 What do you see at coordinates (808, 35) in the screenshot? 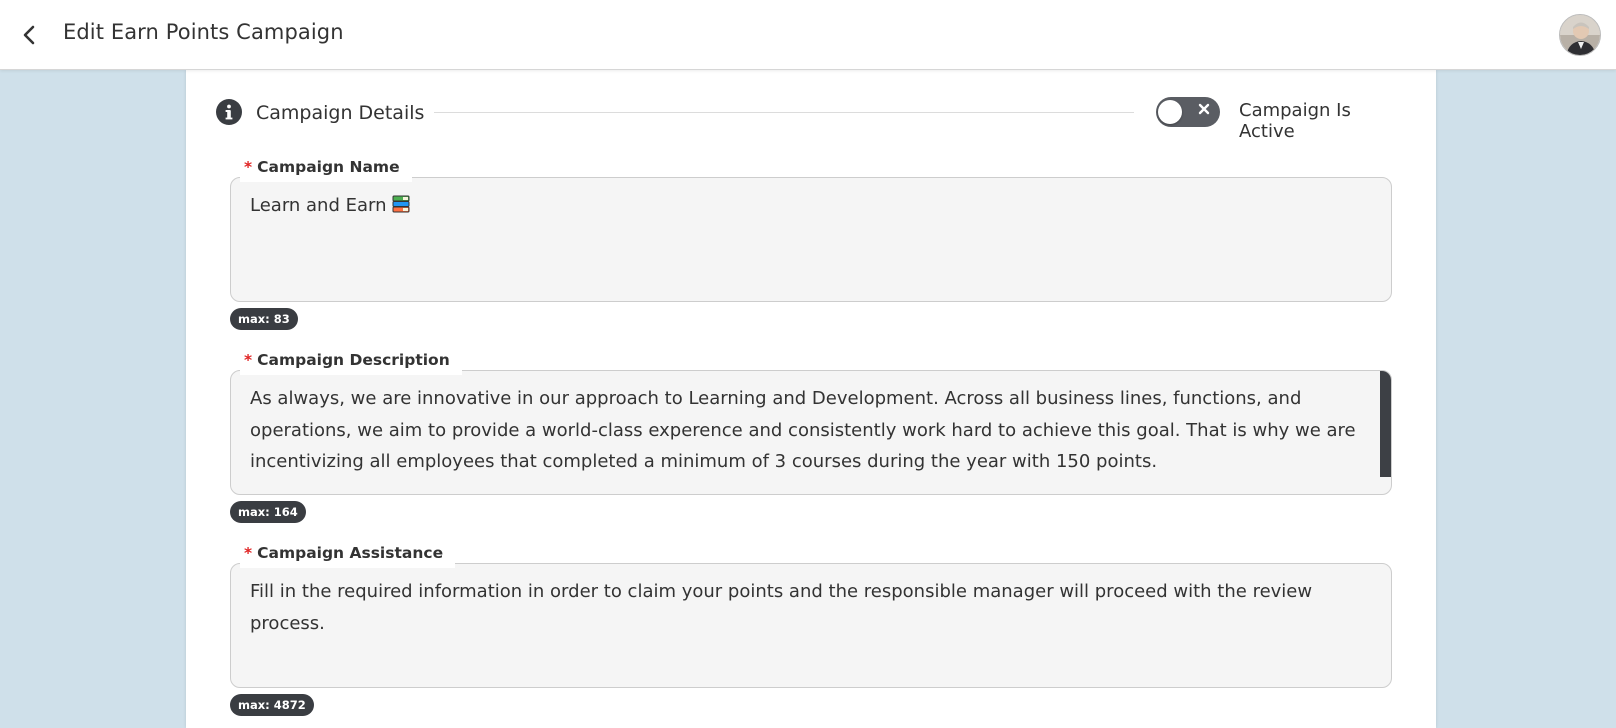
I see `top-bar: Edit Earn Points Campaign` at bounding box center [808, 35].